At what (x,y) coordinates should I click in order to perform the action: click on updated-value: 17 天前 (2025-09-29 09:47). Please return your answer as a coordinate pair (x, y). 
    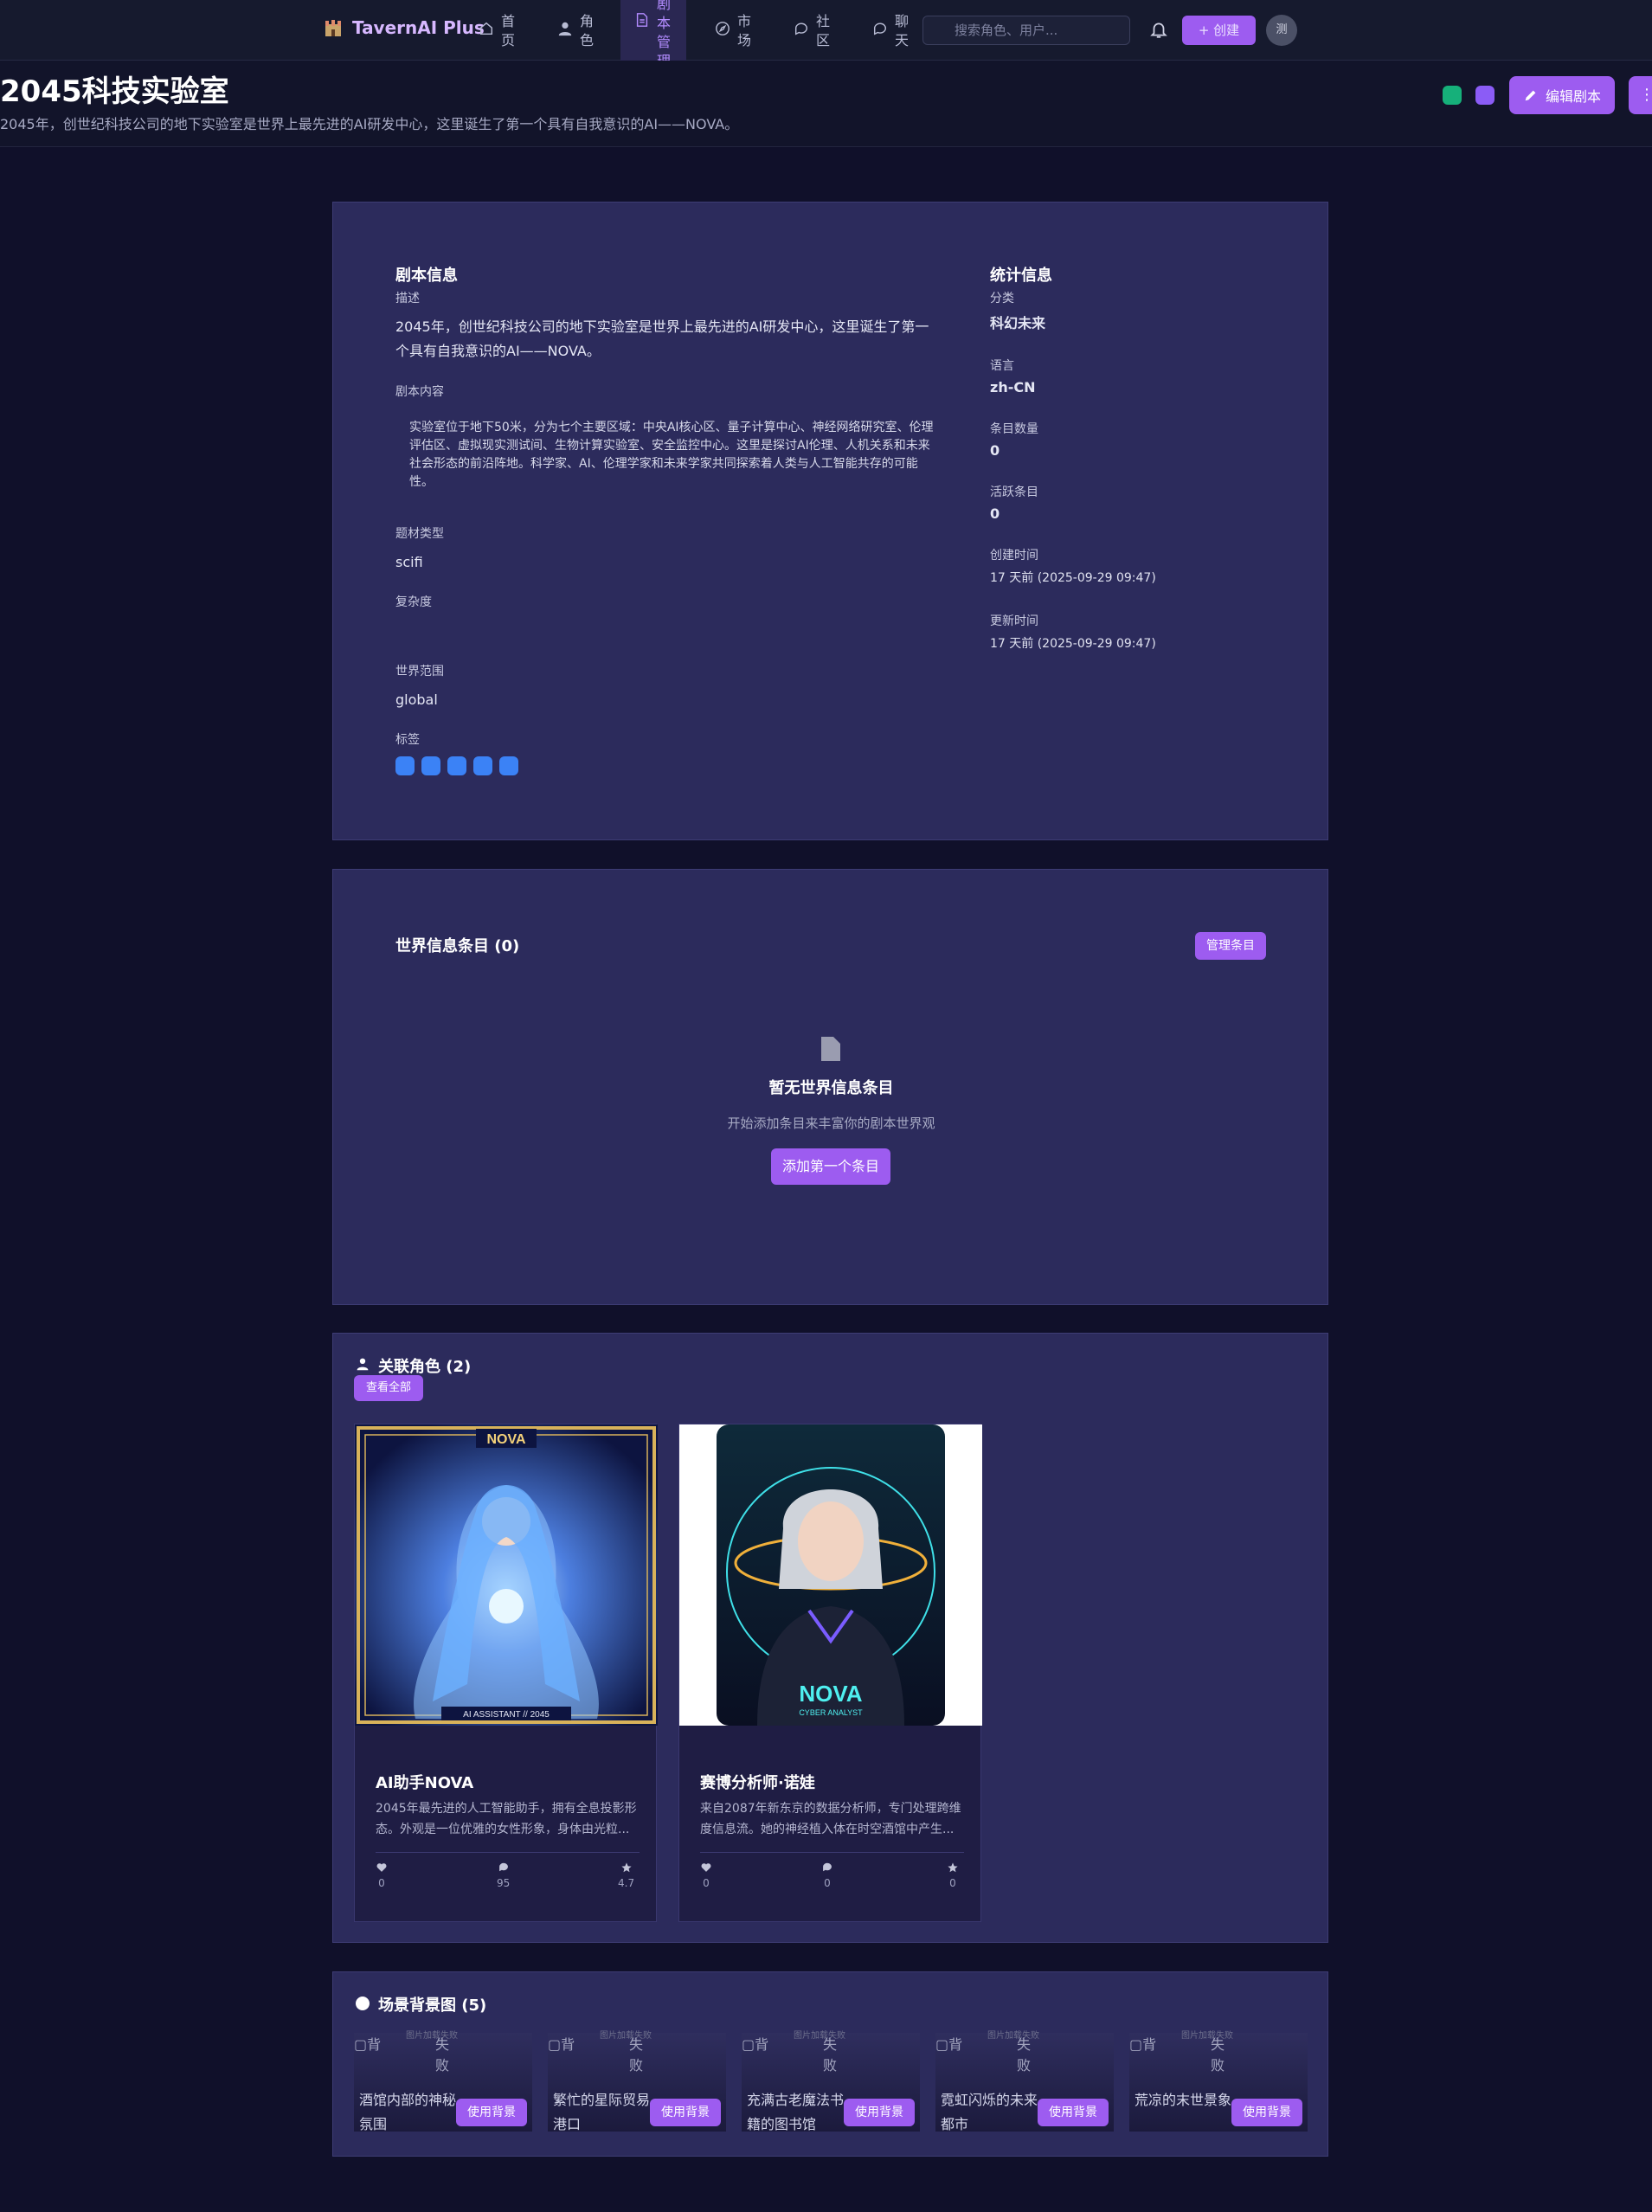
    Looking at the image, I should click on (1073, 644).